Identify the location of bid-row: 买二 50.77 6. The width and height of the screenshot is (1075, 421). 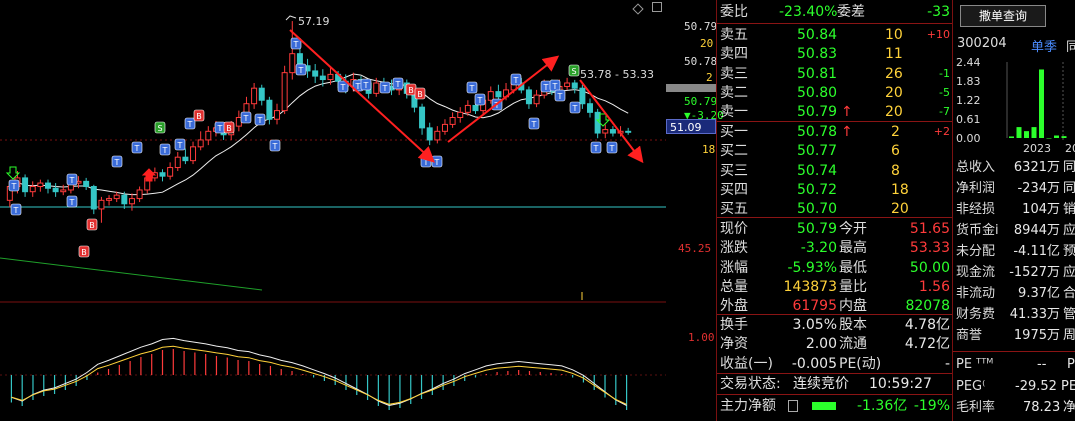
(835, 151).